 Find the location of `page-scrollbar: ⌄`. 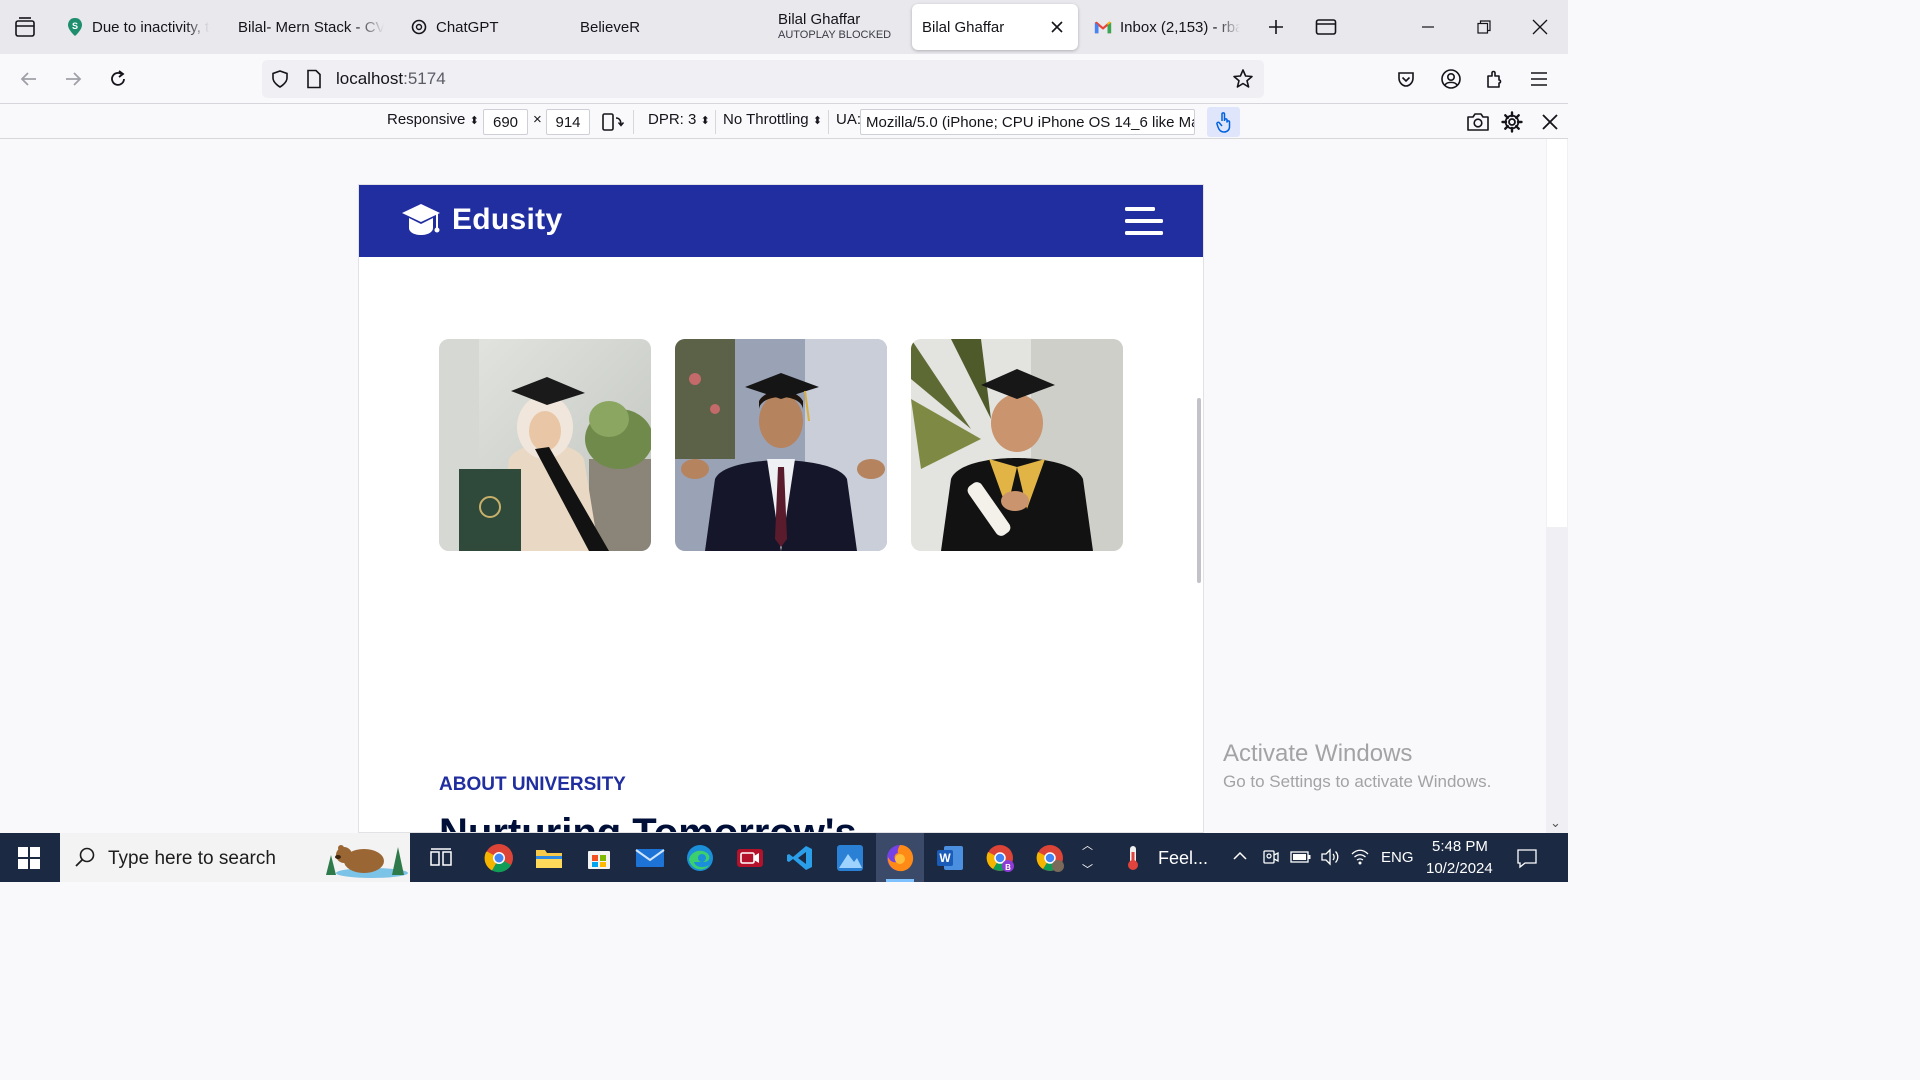

page-scrollbar: ⌄ is located at coordinates (1557, 486).